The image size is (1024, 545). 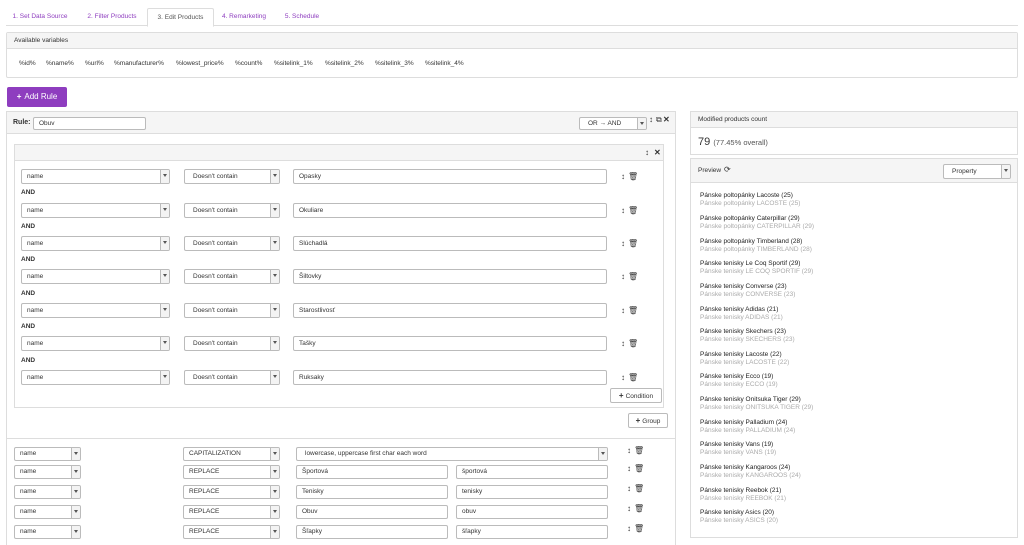 What do you see at coordinates (180, 17) in the screenshot?
I see `tab-edit-products: 3. Edit Products` at bounding box center [180, 17].